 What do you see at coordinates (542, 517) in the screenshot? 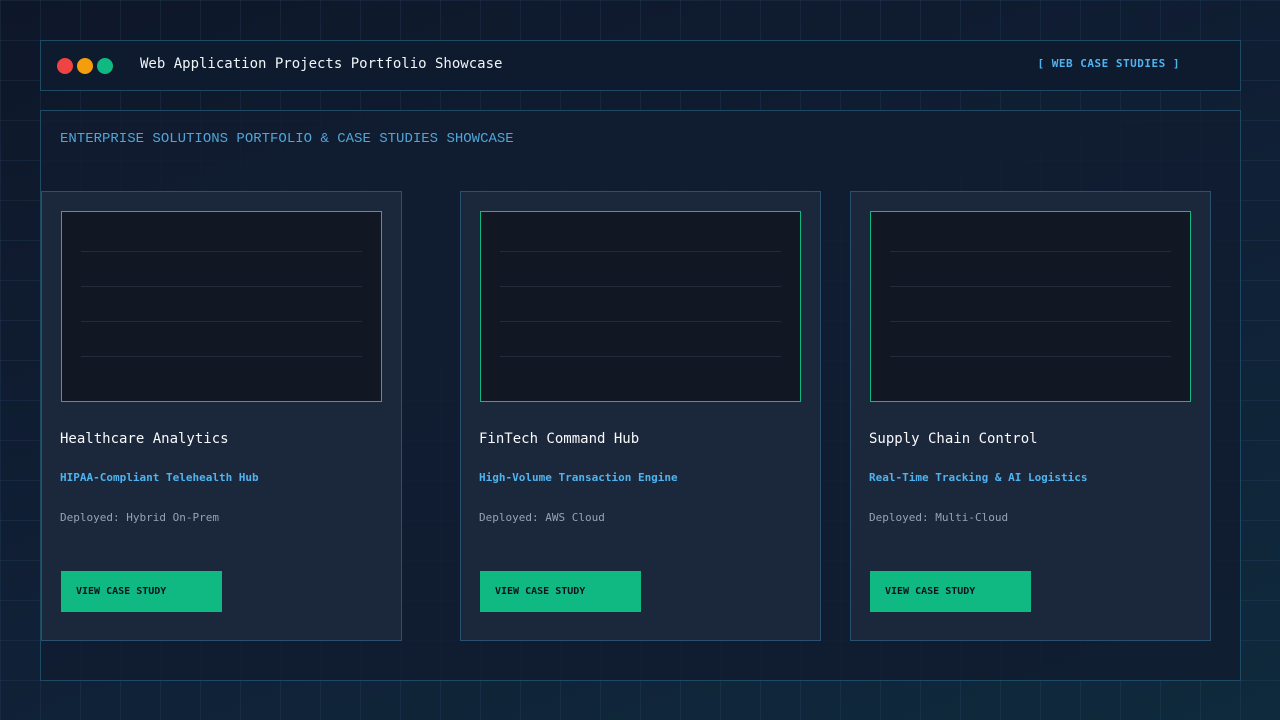
I see `project-deployment: Deployed: AWS Cloud` at bounding box center [542, 517].